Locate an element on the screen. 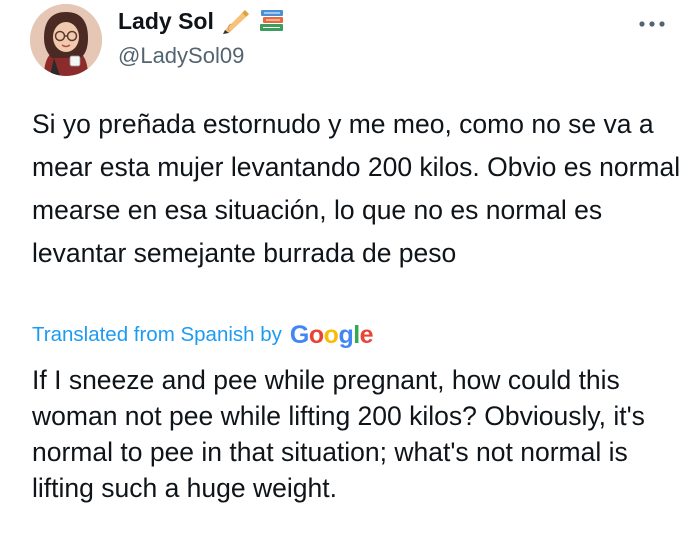  name-row: Lady Sol is located at coordinates (202, 21).